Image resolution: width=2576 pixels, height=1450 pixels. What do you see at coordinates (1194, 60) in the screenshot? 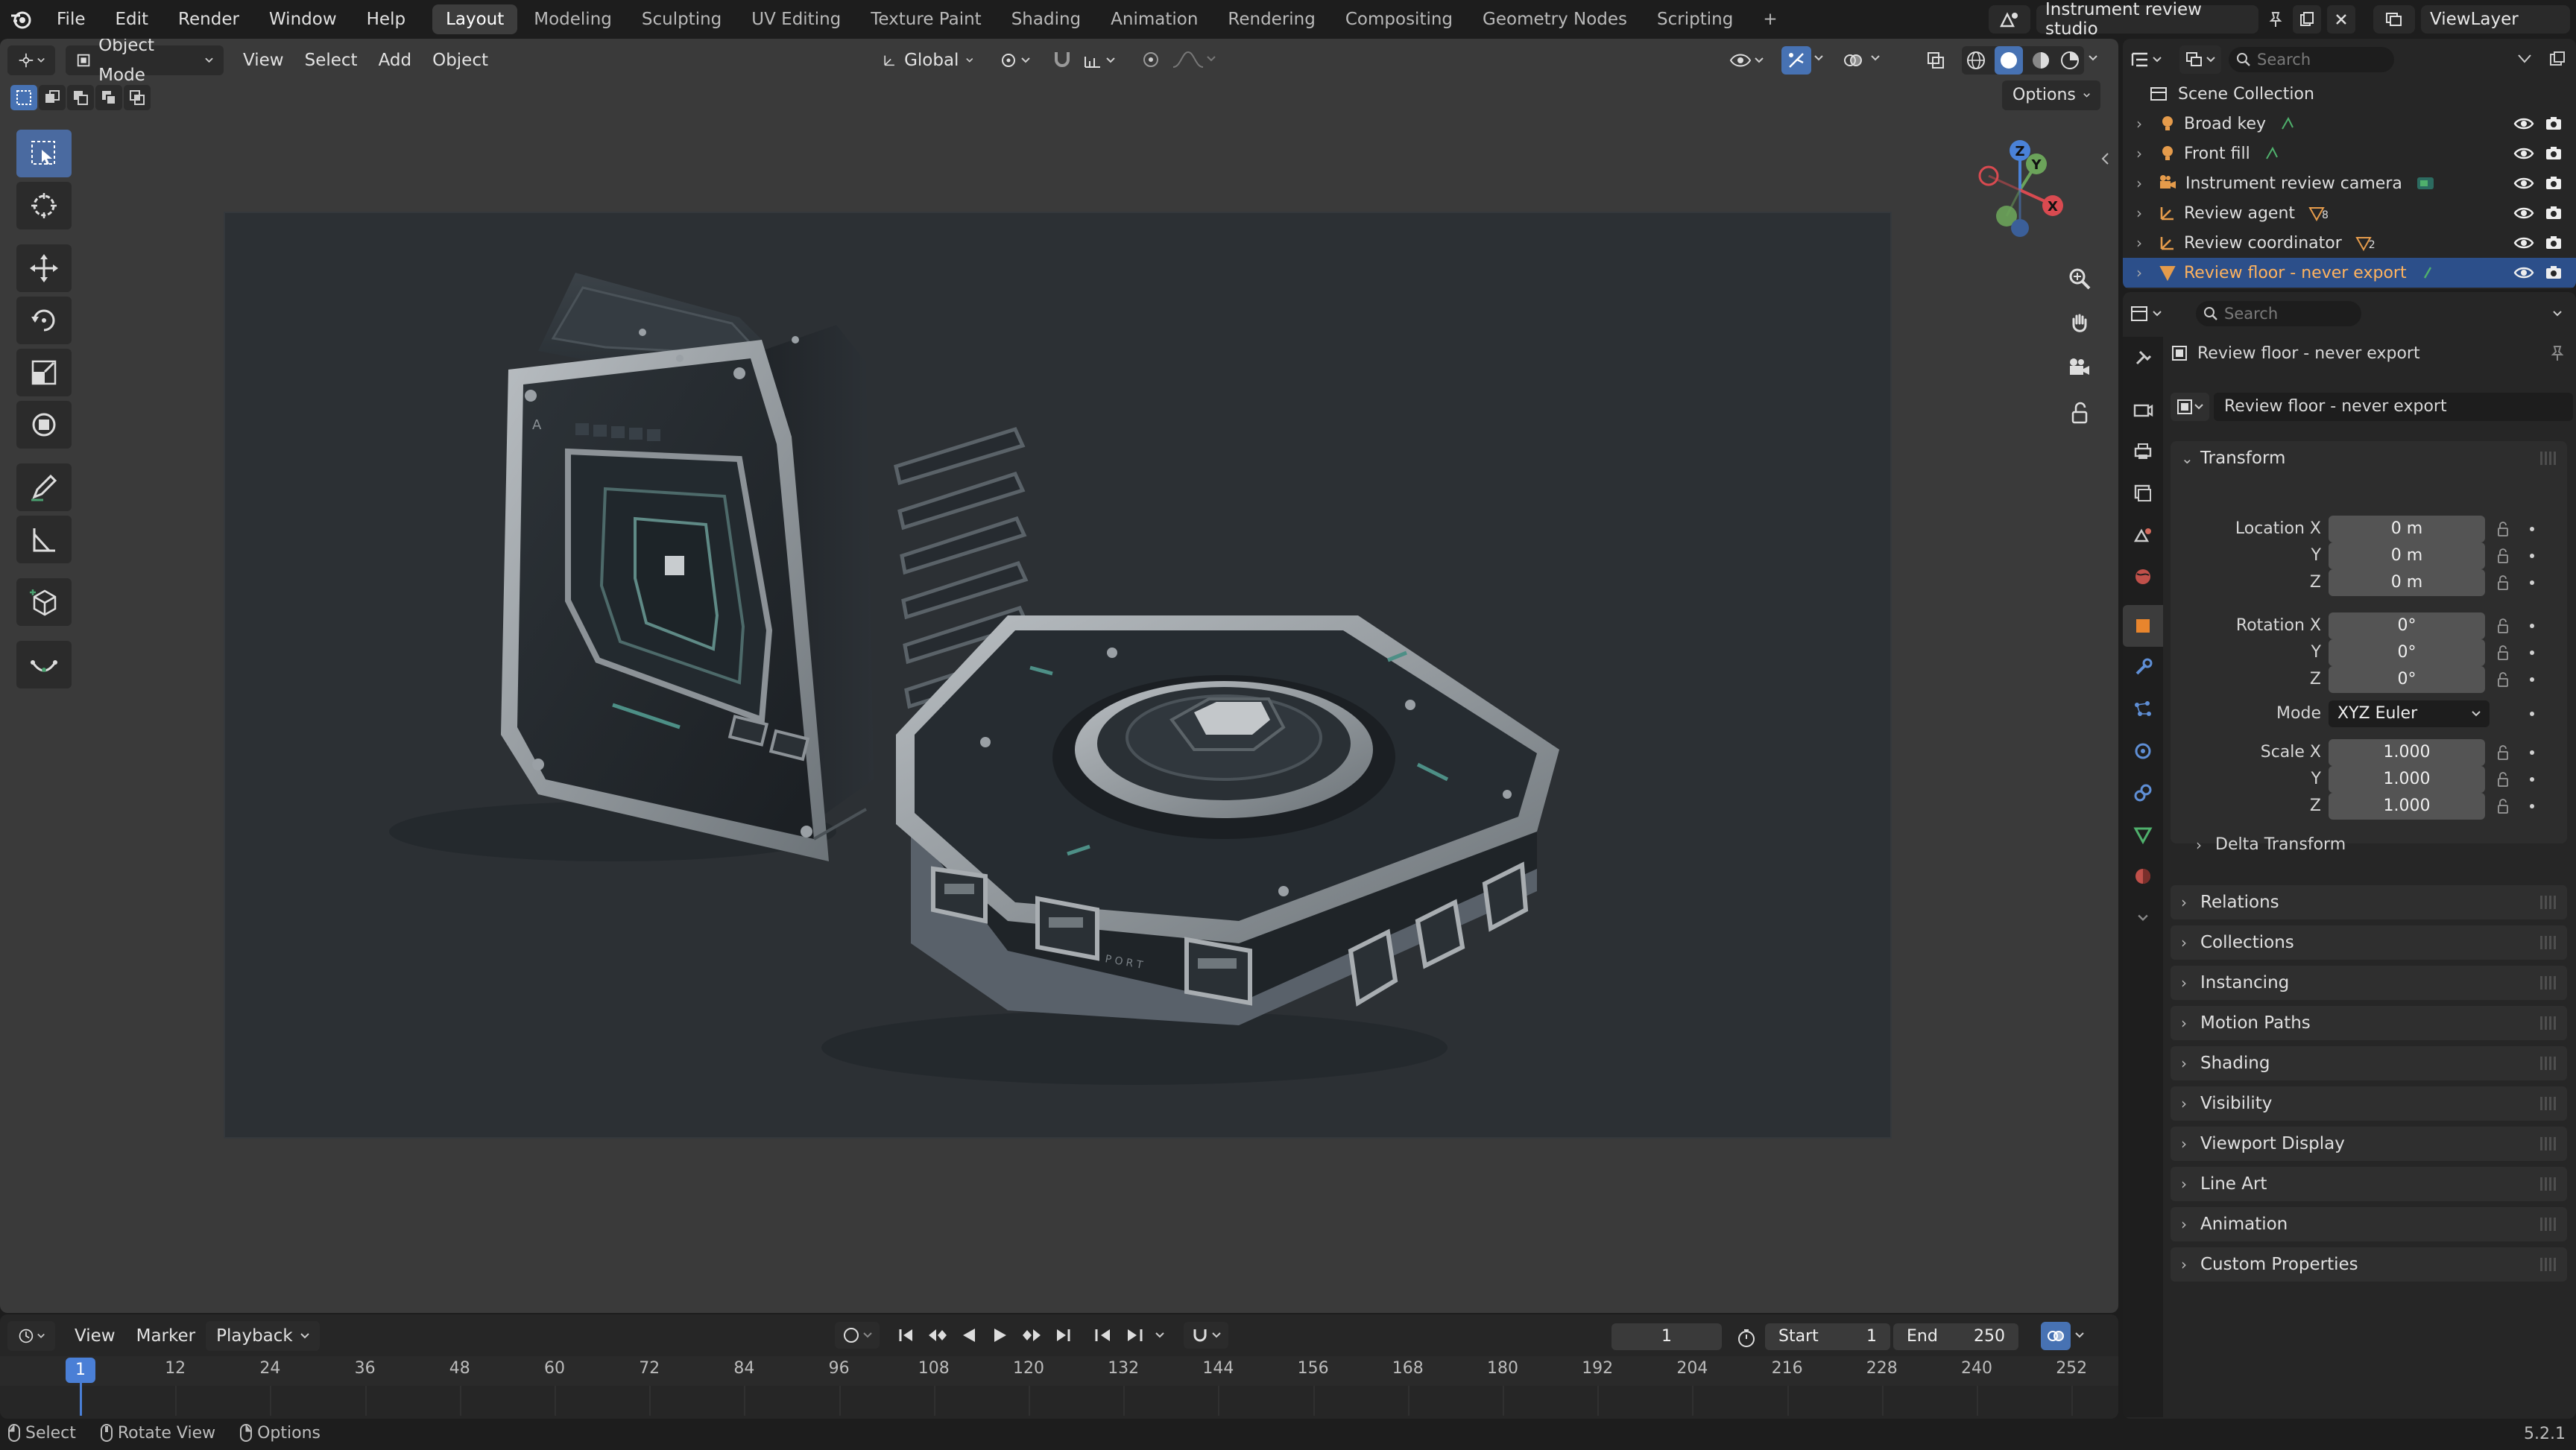
I see `falloff-button` at bounding box center [1194, 60].